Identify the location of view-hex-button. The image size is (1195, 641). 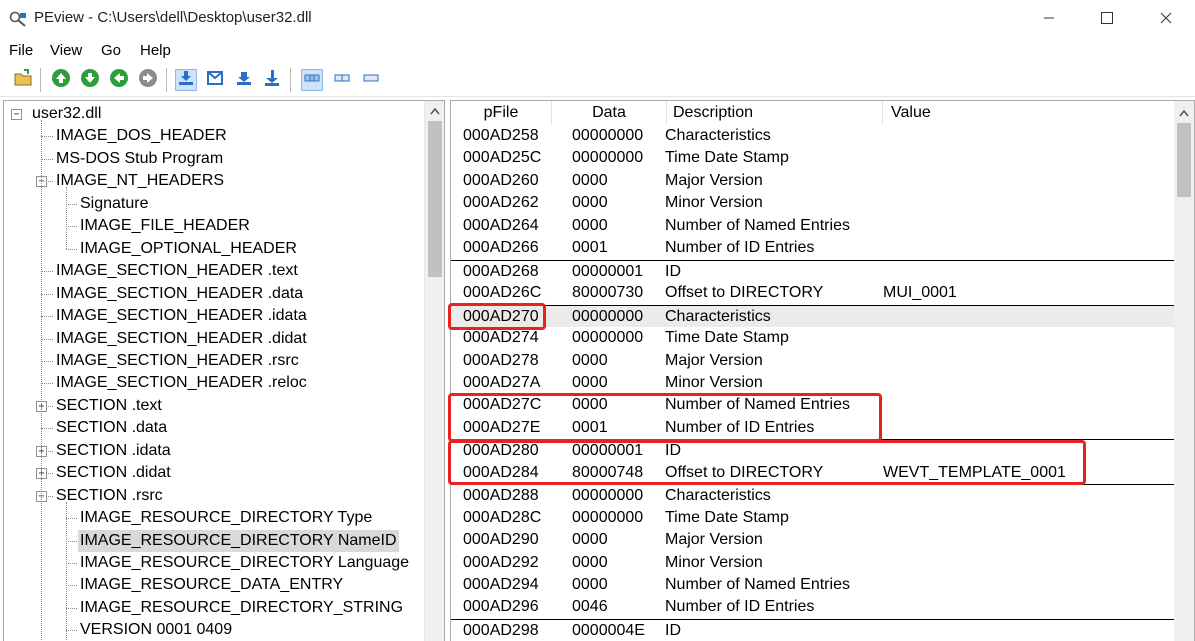
(186, 80).